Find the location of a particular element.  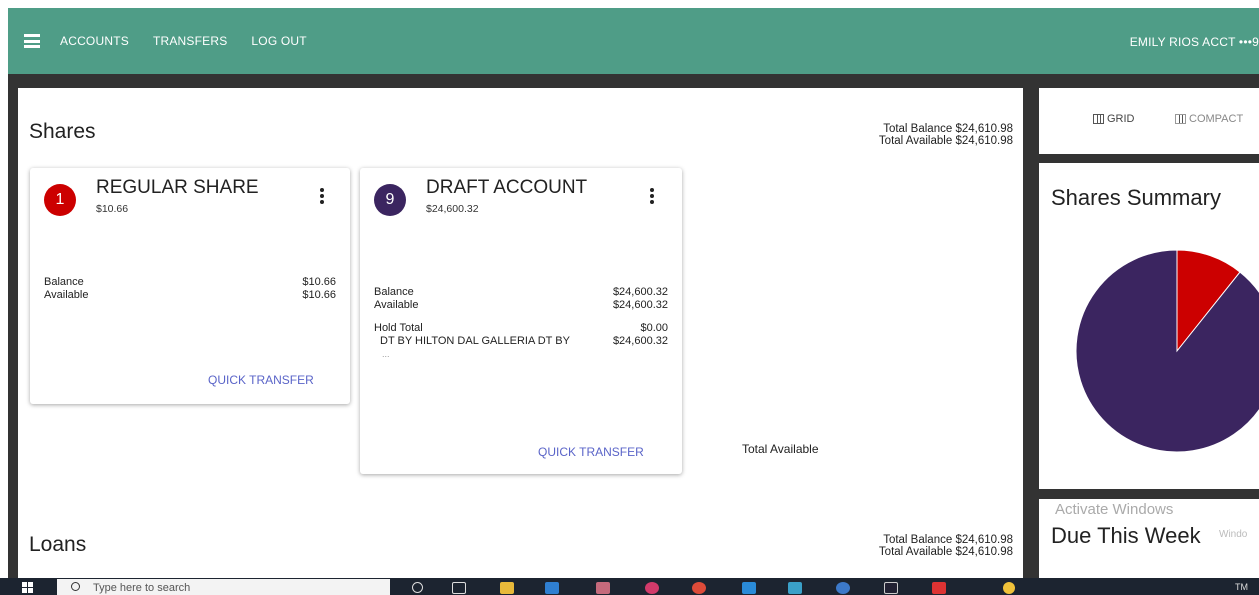

loans-heading: Loans is located at coordinates (58, 544).